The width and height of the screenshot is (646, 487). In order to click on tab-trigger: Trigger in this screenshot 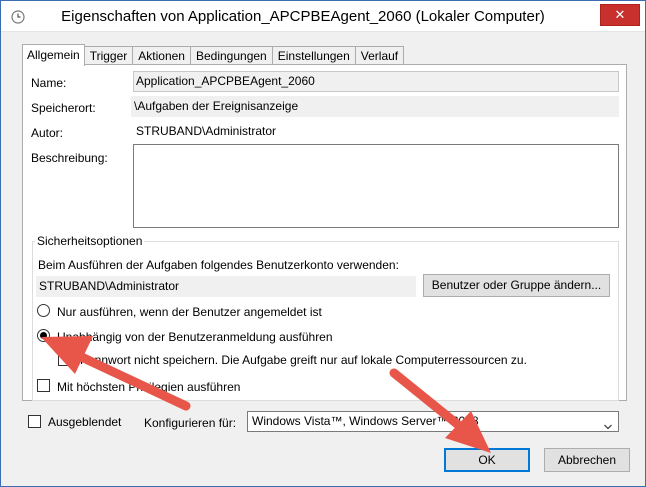, I will do `click(108, 55)`.